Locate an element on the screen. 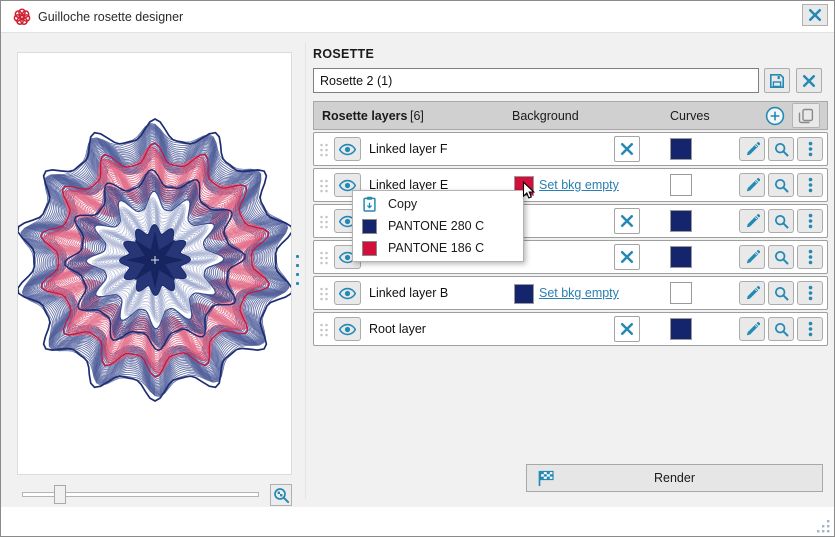 This screenshot has height=537, width=835. context-menu-item: PANTONE 280 C is located at coordinates (438, 226).